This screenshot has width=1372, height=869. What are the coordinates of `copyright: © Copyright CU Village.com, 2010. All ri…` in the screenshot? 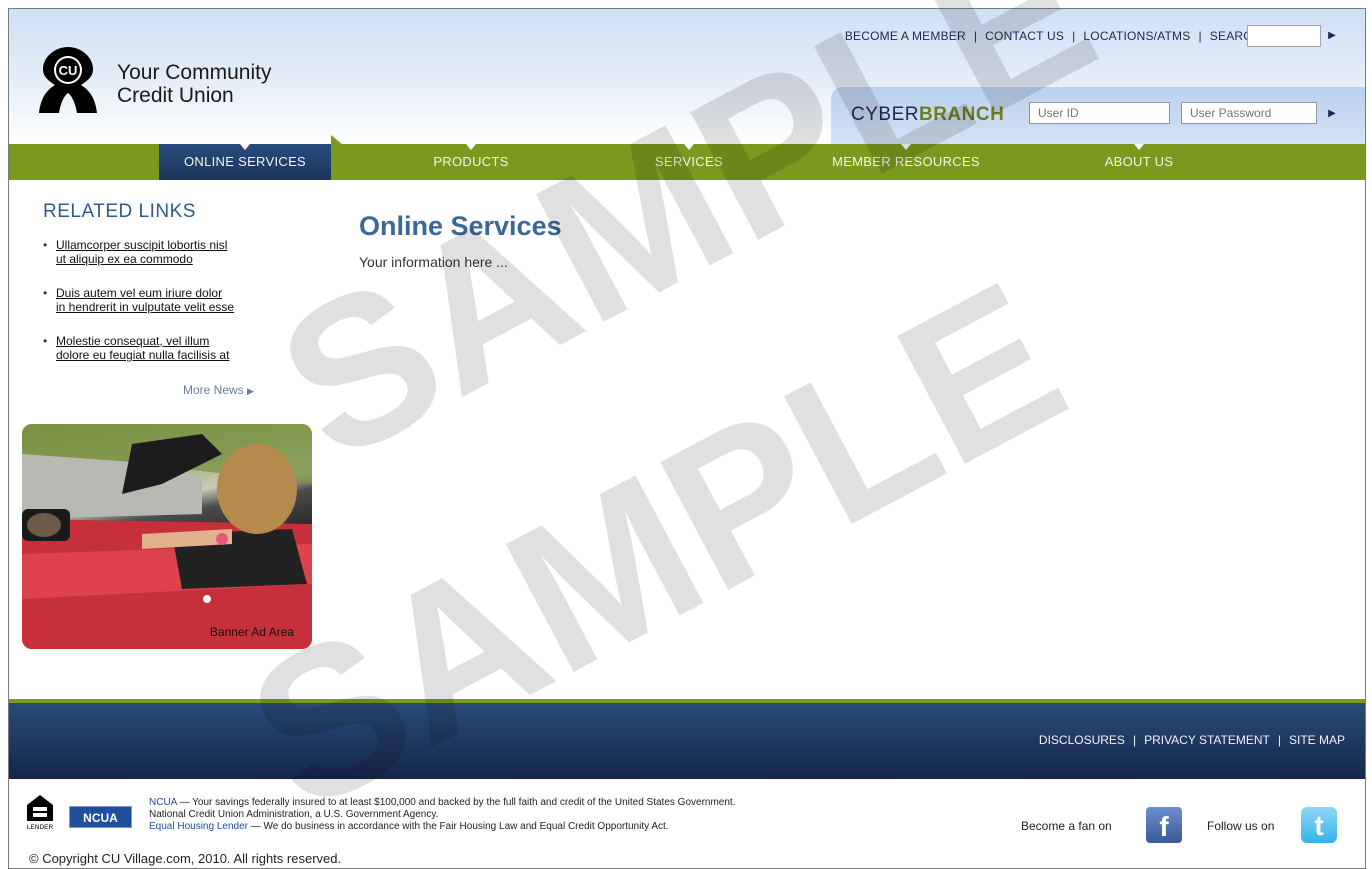 It's located at (185, 858).